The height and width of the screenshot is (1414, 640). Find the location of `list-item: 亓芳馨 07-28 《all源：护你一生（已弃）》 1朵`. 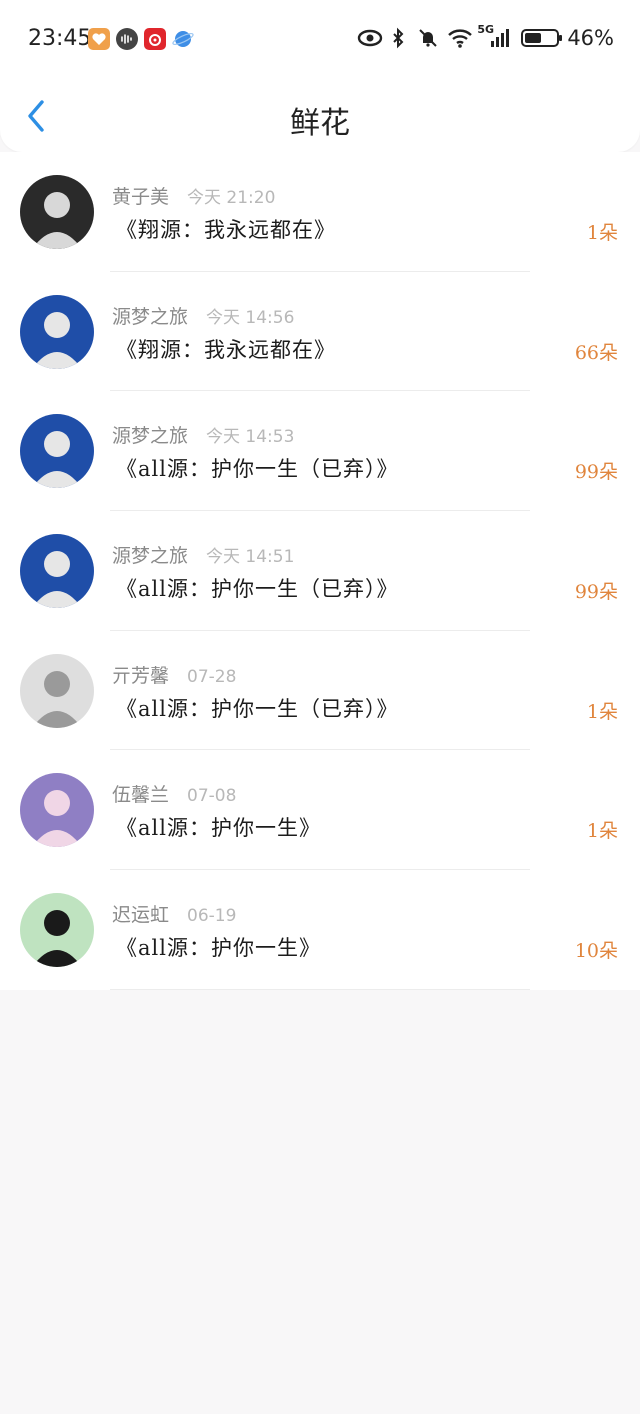

list-item: 亓芳馨 07-28 《all源：护你一生（已弃）》 1朵 is located at coordinates (320, 691).